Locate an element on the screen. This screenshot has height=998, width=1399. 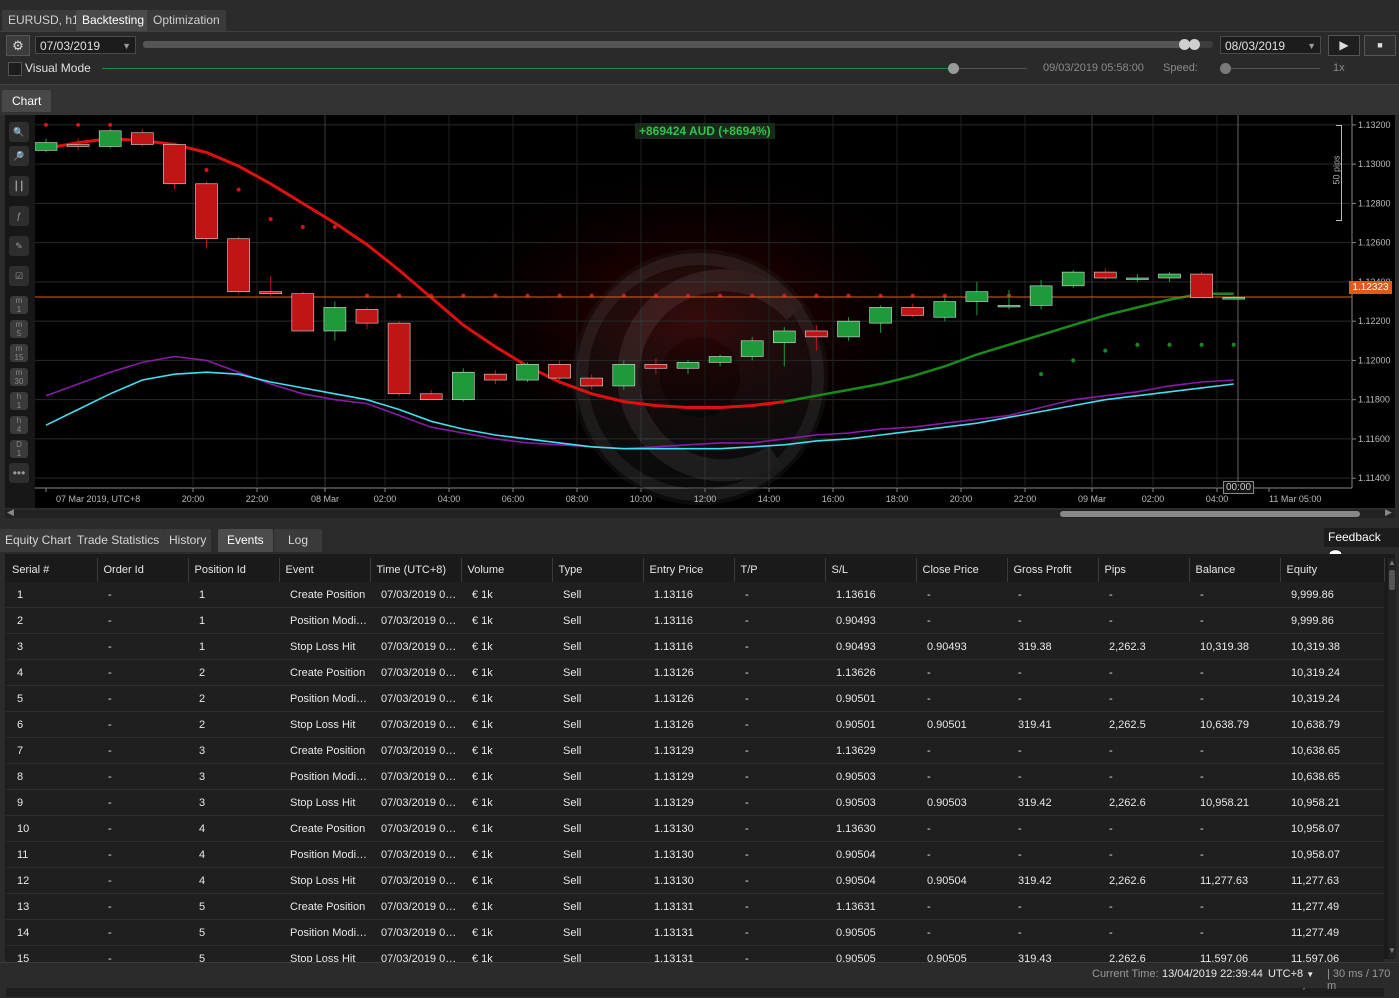
column-header: Position Id is located at coordinates (234, 570).